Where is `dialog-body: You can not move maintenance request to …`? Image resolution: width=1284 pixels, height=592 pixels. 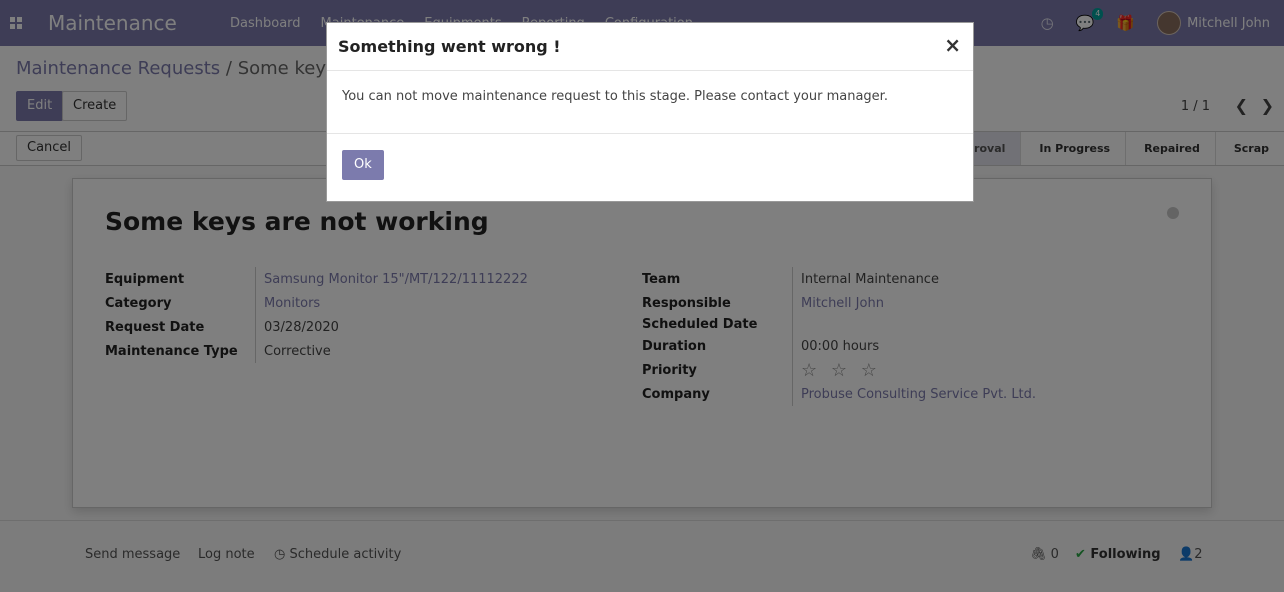
dialog-body: You can not move maintenance request to … is located at coordinates (650, 102).